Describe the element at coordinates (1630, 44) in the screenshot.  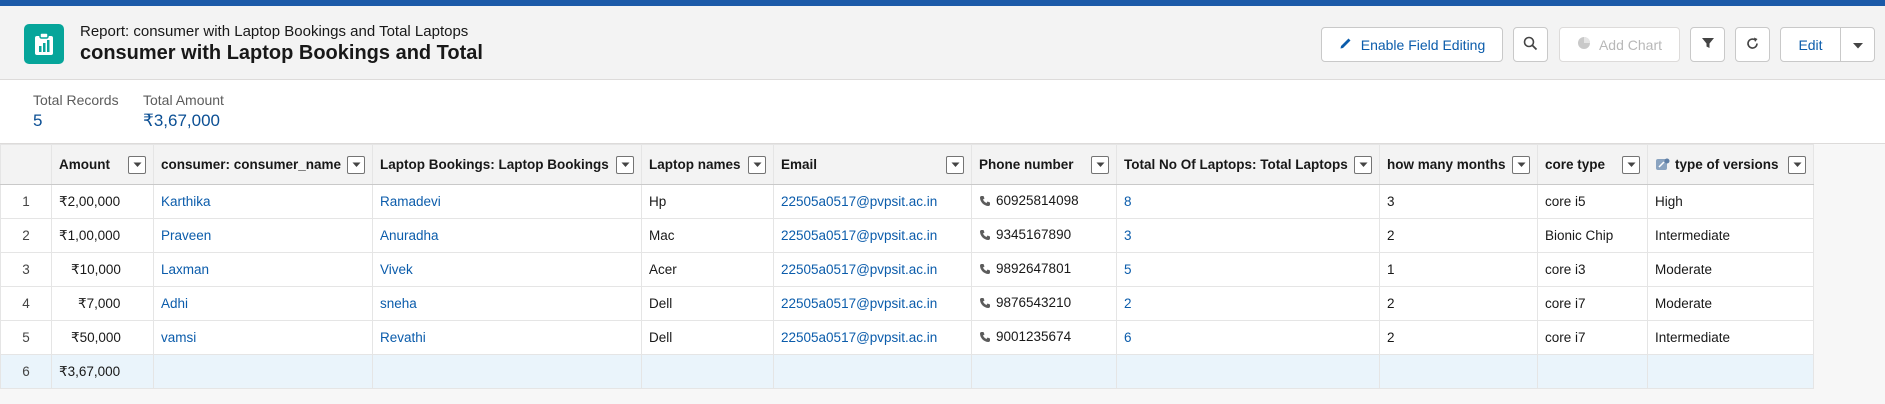
I see `add-chart-label: Add Chart` at that location.